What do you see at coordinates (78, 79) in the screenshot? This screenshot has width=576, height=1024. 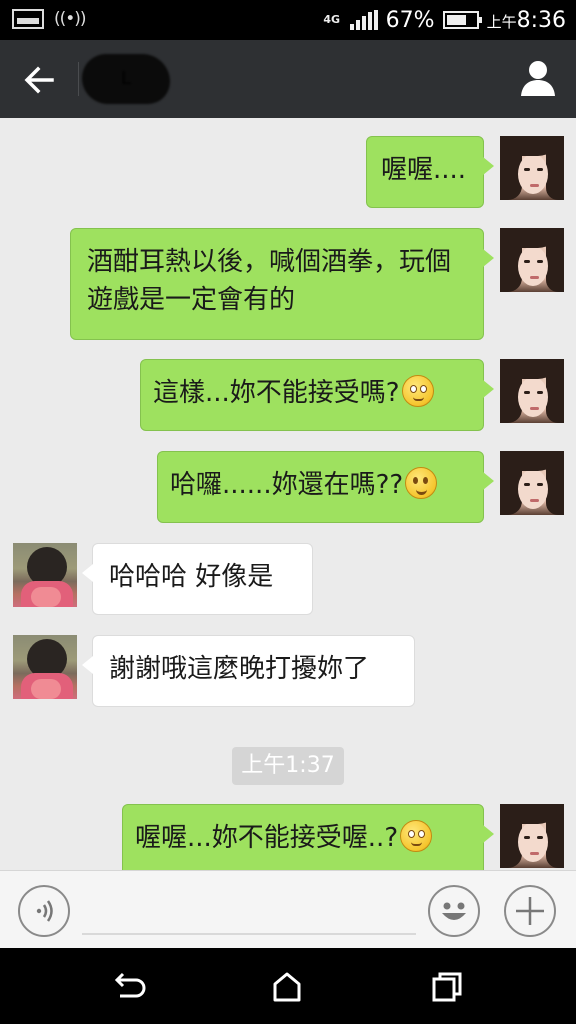 I see `header-divider` at bounding box center [78, 79].